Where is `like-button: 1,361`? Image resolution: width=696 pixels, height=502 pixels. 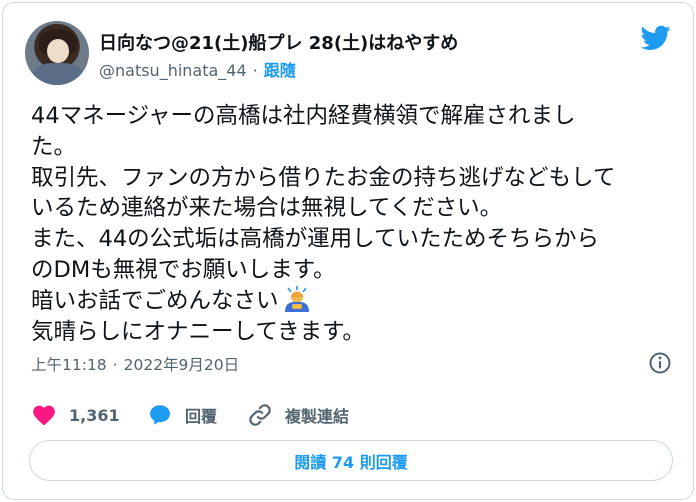
like-button: 1,361 is located at coordinates (75, 415).